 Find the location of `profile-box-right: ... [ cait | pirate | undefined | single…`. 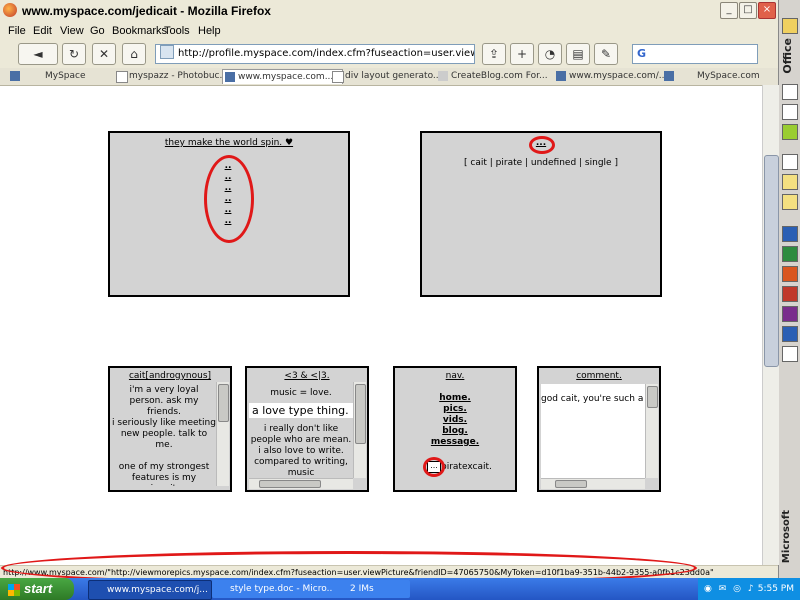

profile-box-right: ... [ cait | pirate | undefined | single… is located at coordinates (541, 214).